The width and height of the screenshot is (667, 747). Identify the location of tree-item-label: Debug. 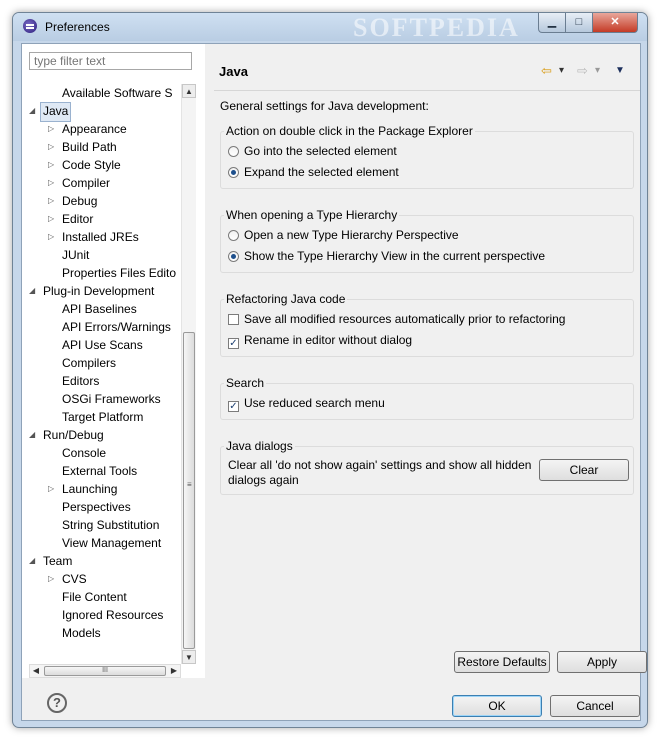
(80, 201).